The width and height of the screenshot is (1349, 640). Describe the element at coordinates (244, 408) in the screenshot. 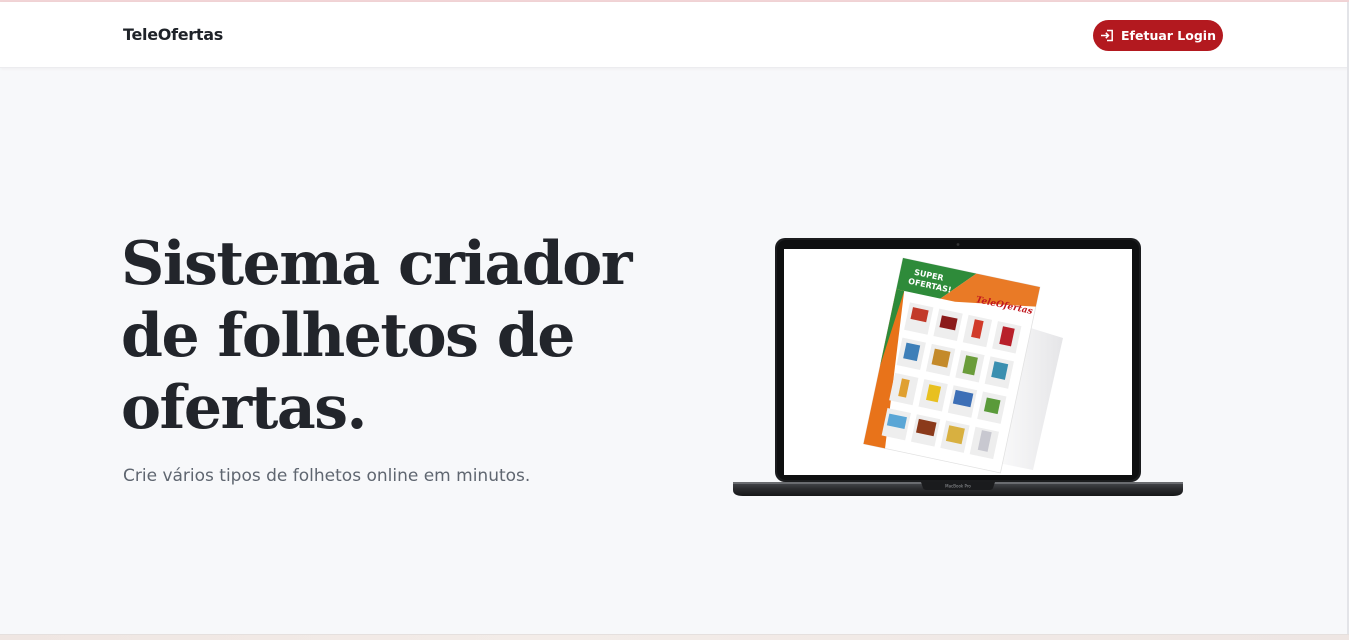

I see `hero-title-line-3: ofertas.` at that location.